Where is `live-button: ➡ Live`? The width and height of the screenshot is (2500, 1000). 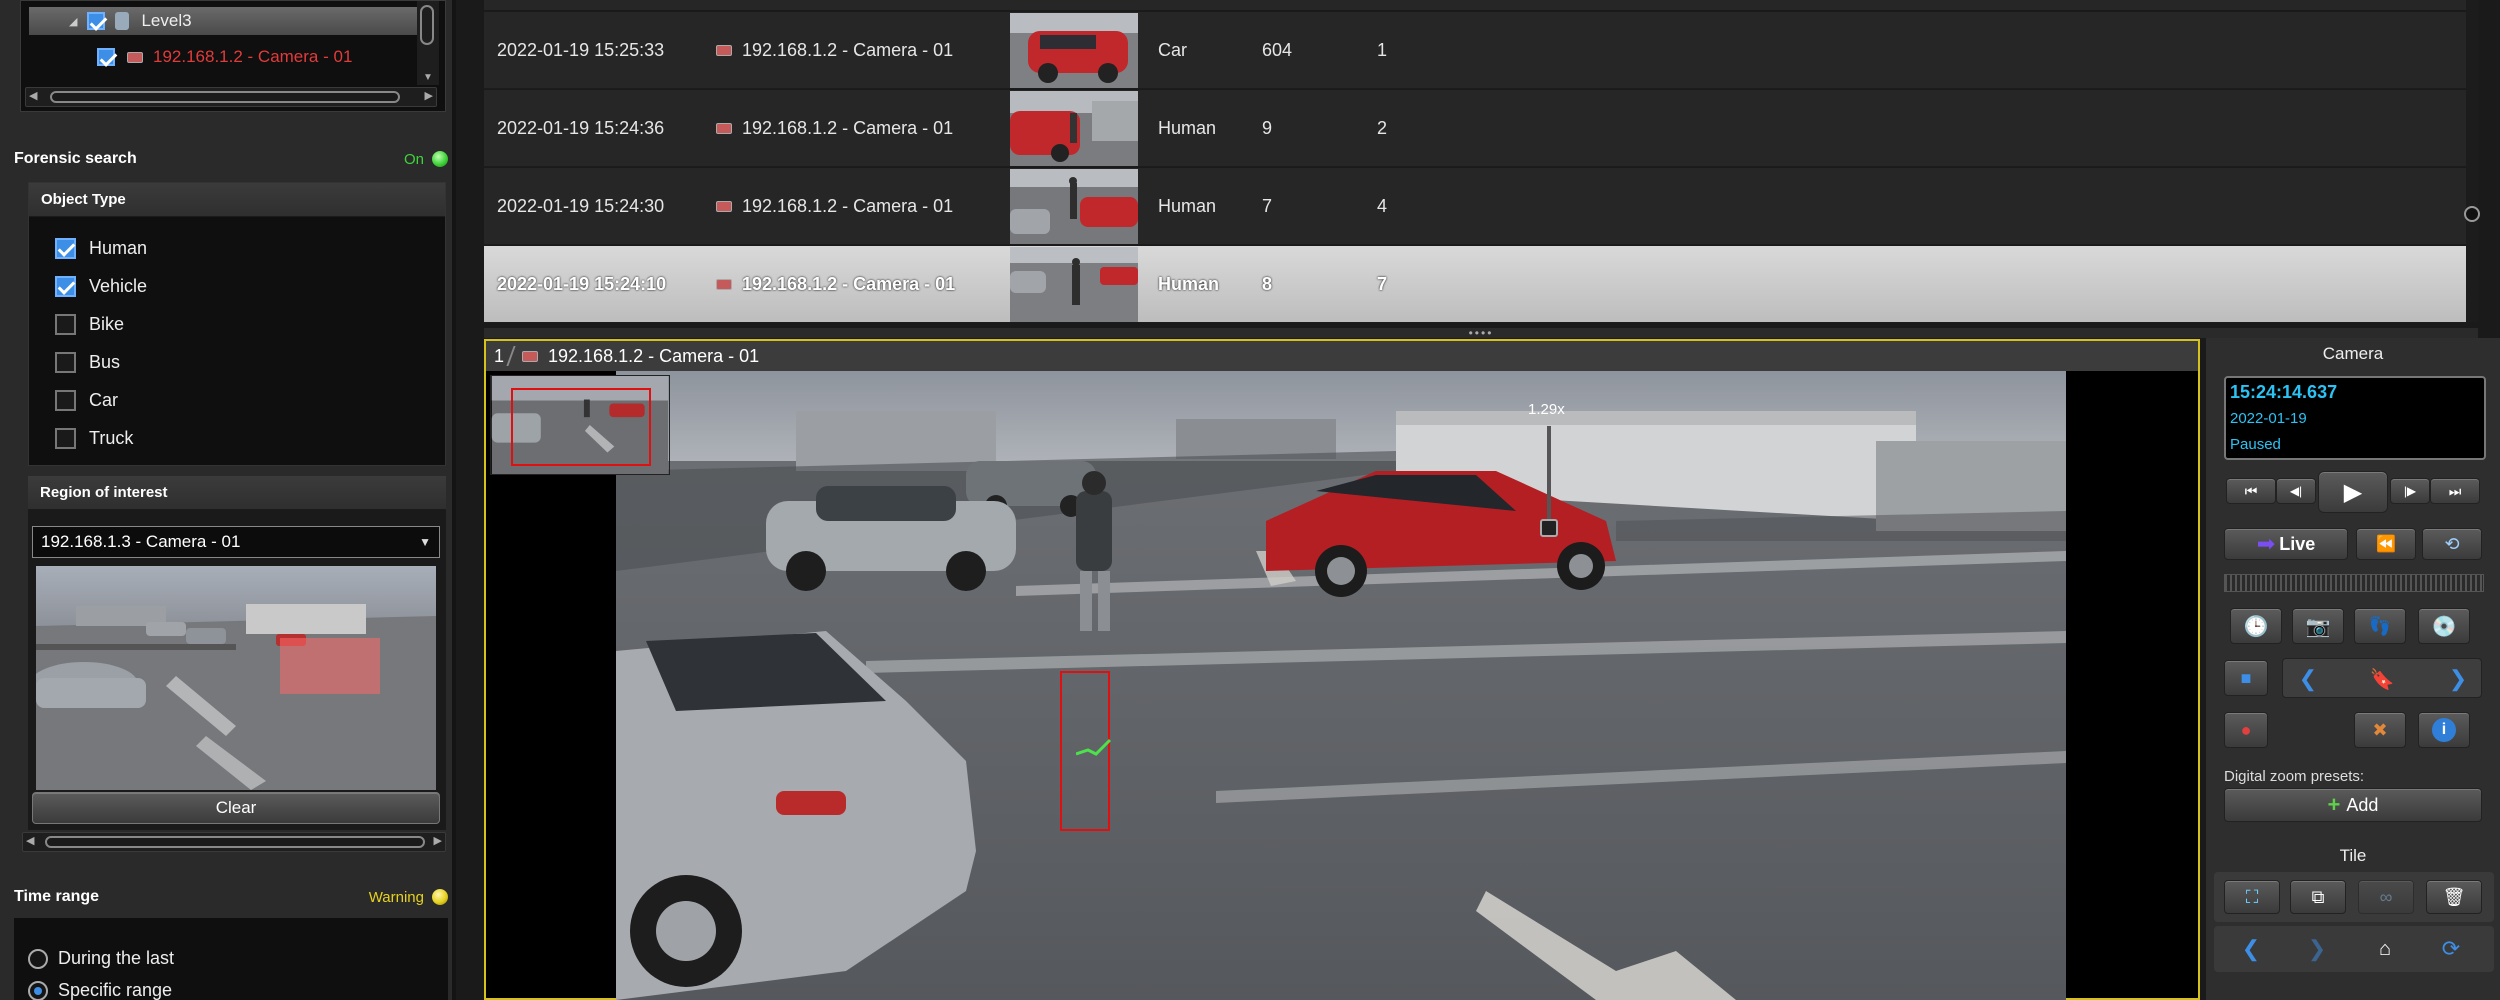
live-button: ➡ Live is located at coordinates (2286, 544).